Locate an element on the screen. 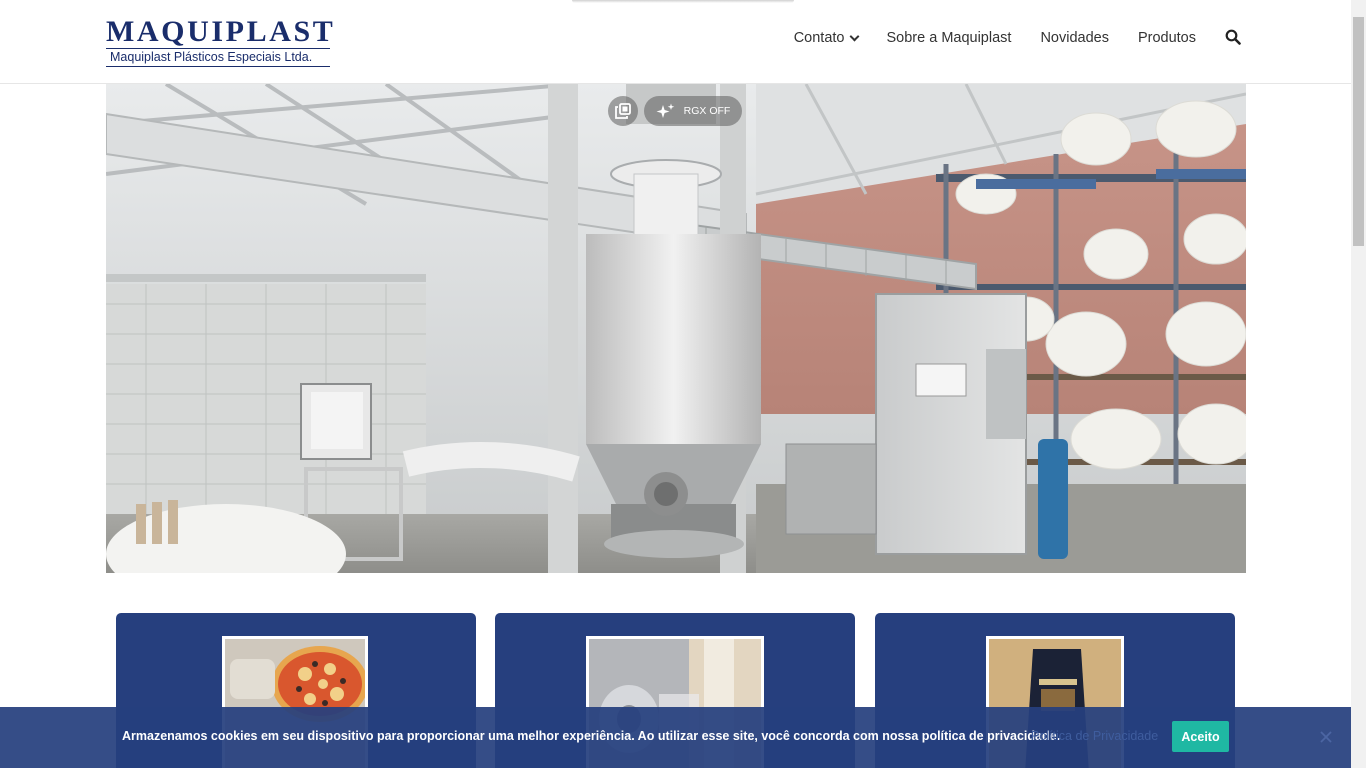  nav-item-label: Novidades is located at coordinates (1074, 38).